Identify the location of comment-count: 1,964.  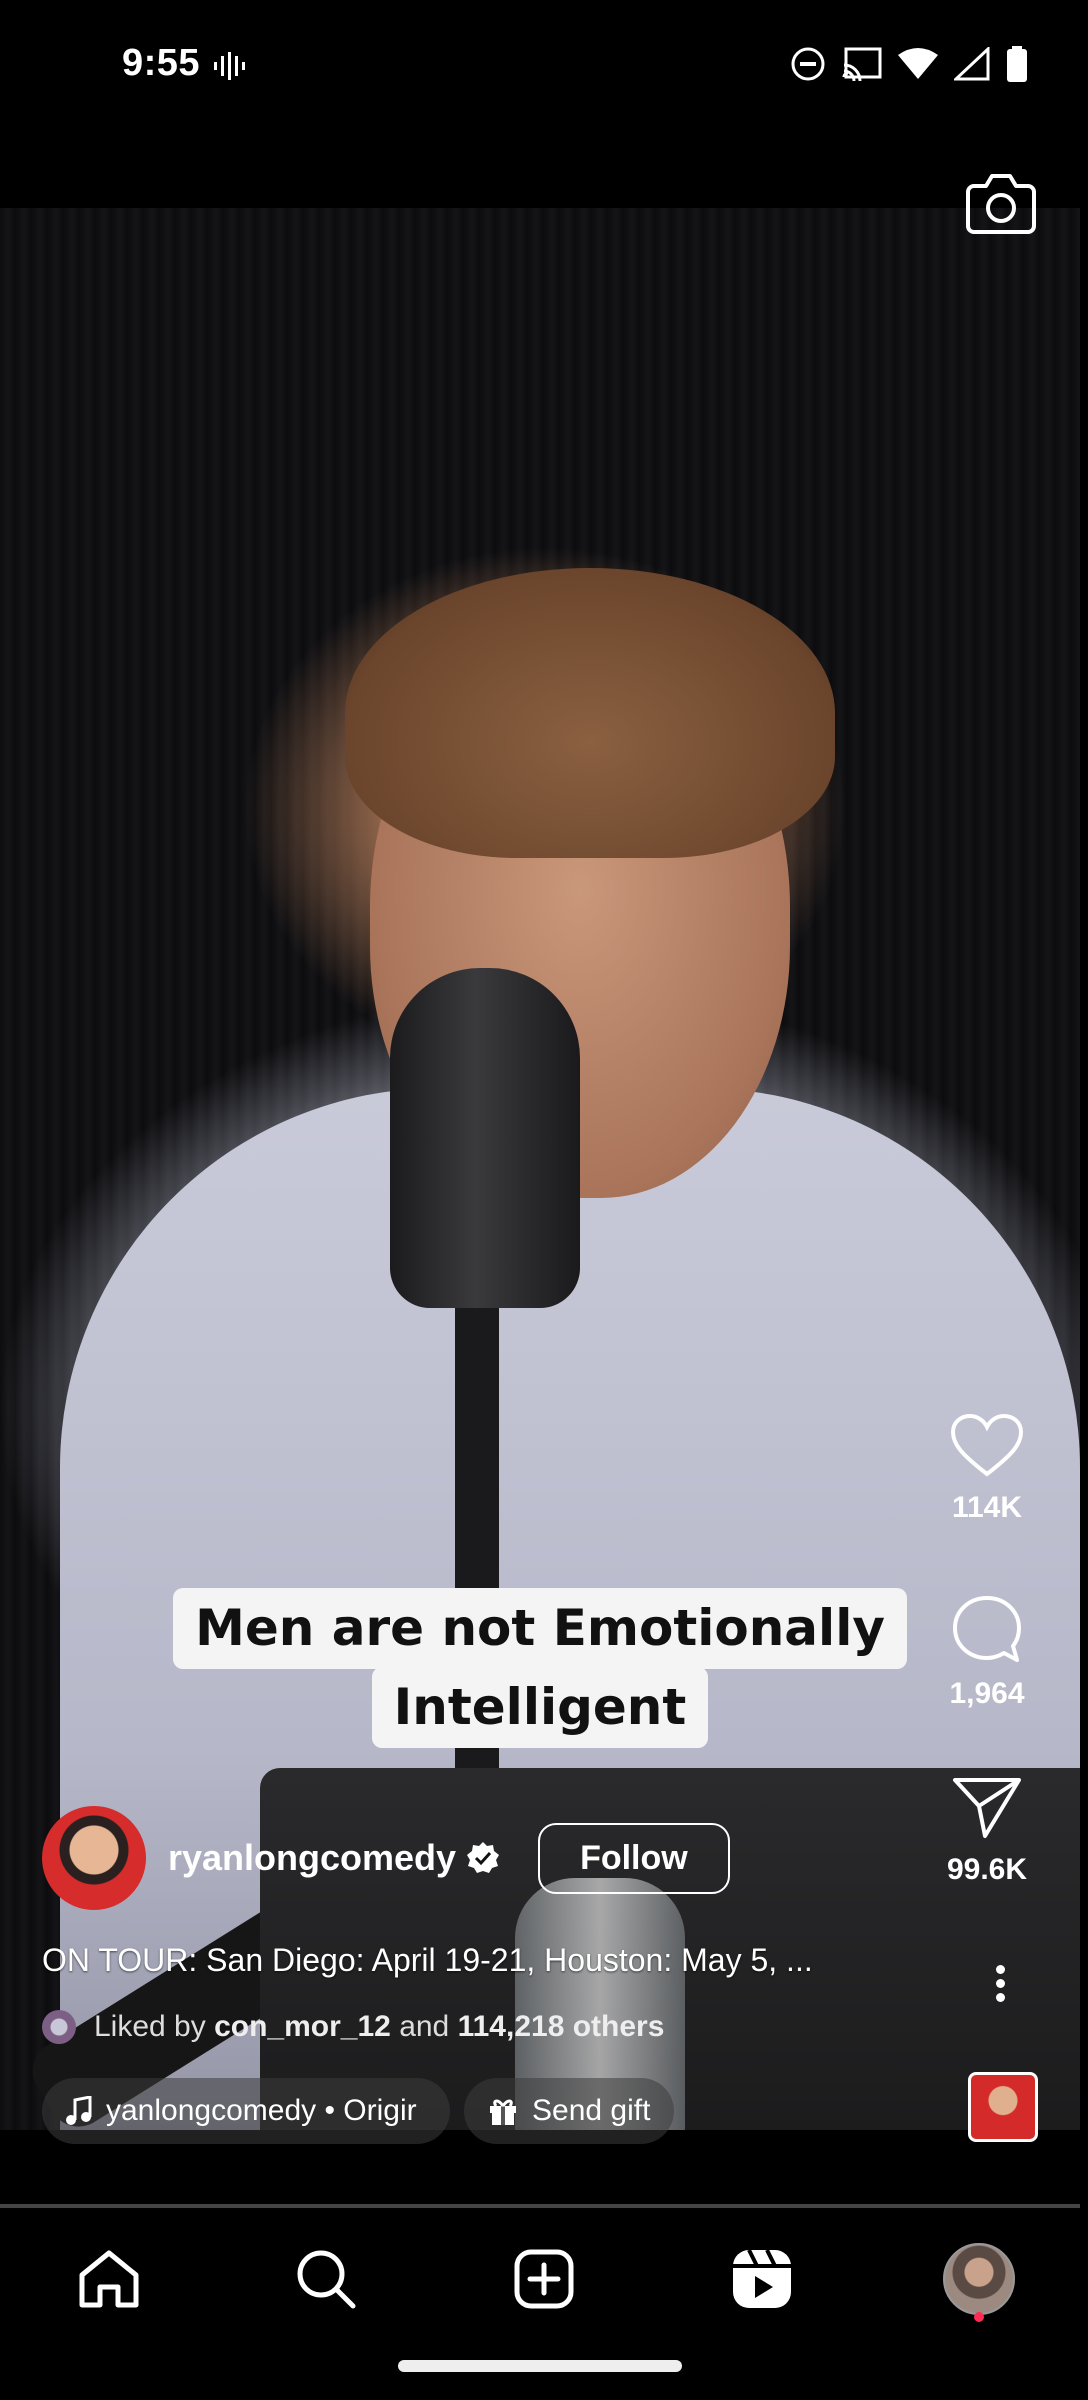
(987, 1693).